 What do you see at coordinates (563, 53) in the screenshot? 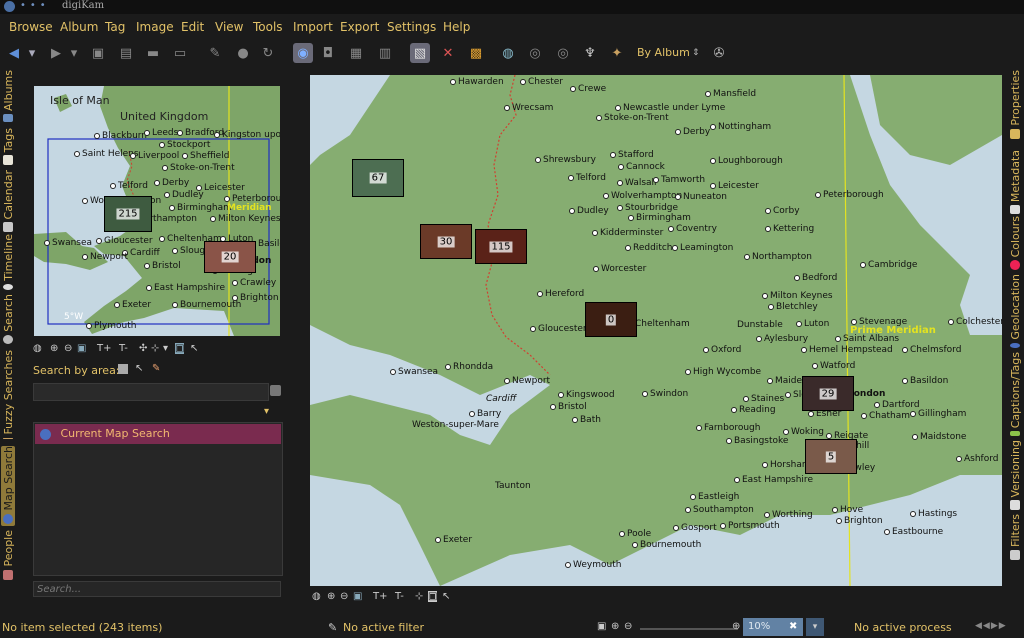
I see `tool-3-icon: ◎` at bounding box center [563, 53].